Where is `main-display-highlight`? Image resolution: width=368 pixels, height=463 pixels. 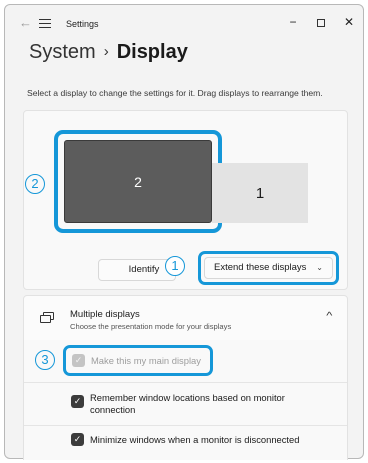 main-display-highlight is located at coordinates (138, 360).